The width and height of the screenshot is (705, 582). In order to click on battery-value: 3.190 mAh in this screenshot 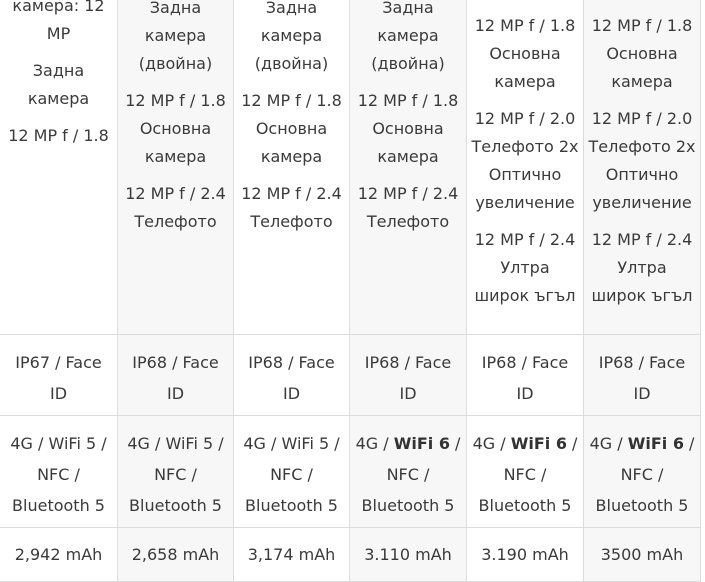, I will do `click(525, 554)`.